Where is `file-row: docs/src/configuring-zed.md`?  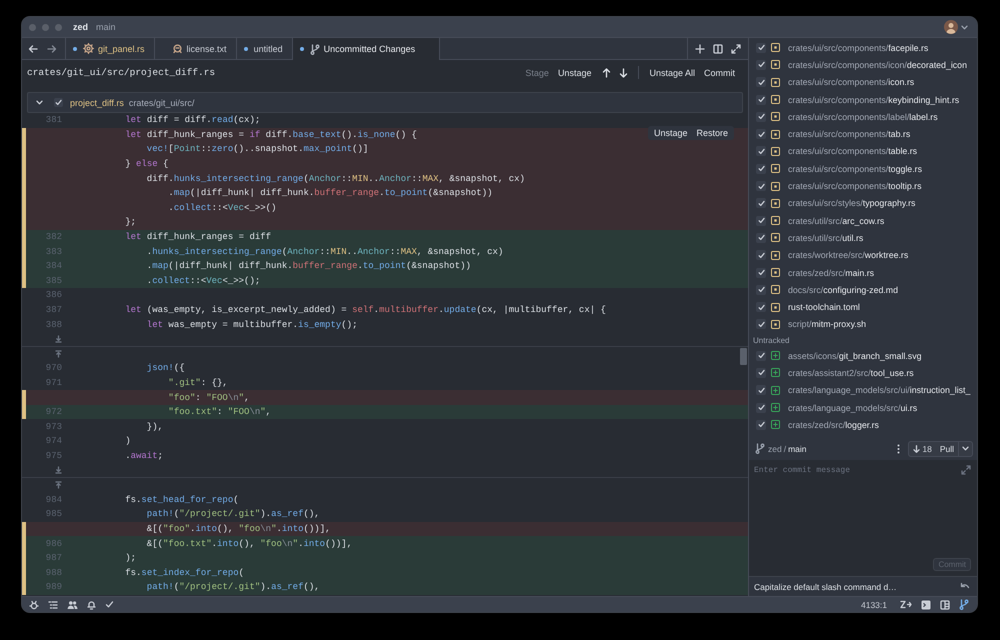
file-row: docs/src/configuring-zed.md is located at coordinates (863, 289).